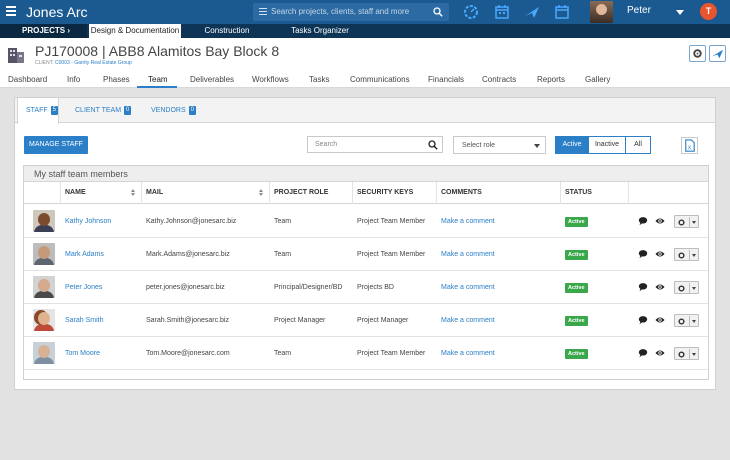 This screenshot has height=460, width=730. What do you see at coordinates (82, 353) in the screenshot?
I see `staff-name-link: Tom Moore` at bounding box center [82, 353].